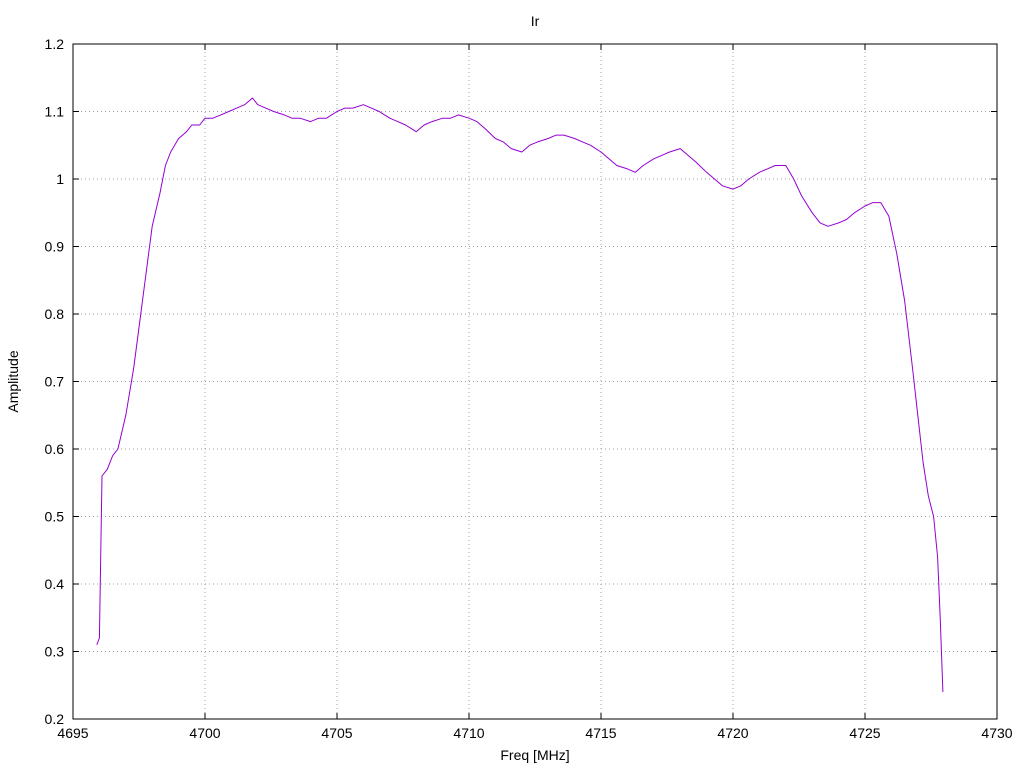 The image size is (1024, 768). I want to click on y-tick-label: 0.9, so click(55, 247).